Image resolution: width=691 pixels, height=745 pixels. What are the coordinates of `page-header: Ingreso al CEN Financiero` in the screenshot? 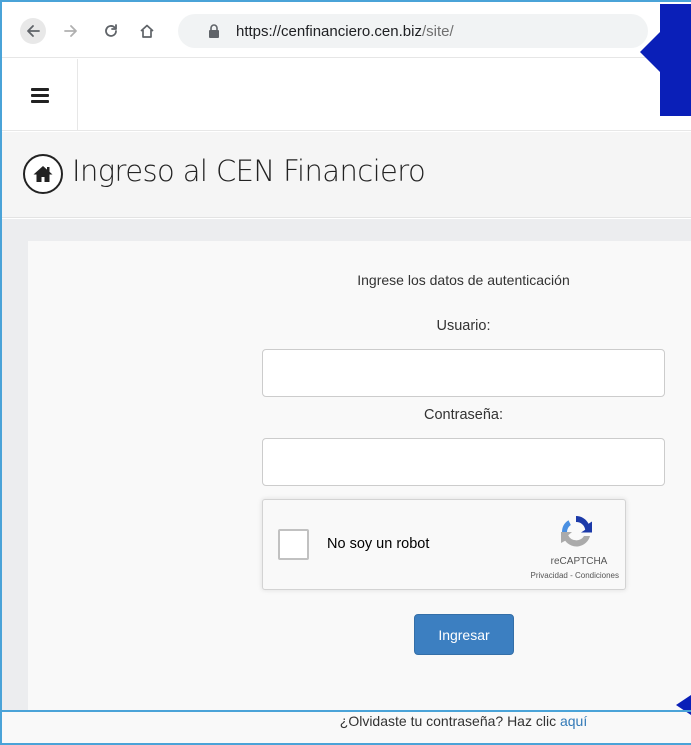 It's located at (346, 175).